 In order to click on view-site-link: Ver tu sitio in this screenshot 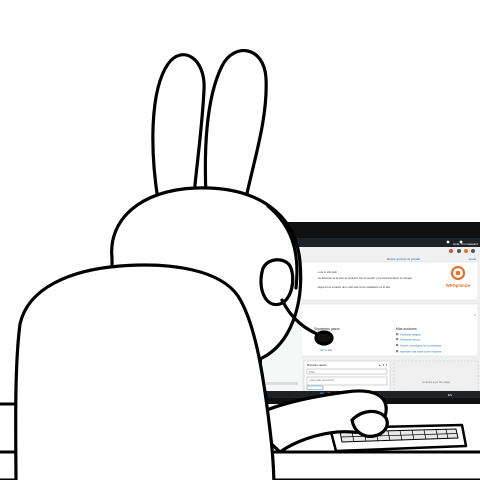, I will do `click(326, 350)`.